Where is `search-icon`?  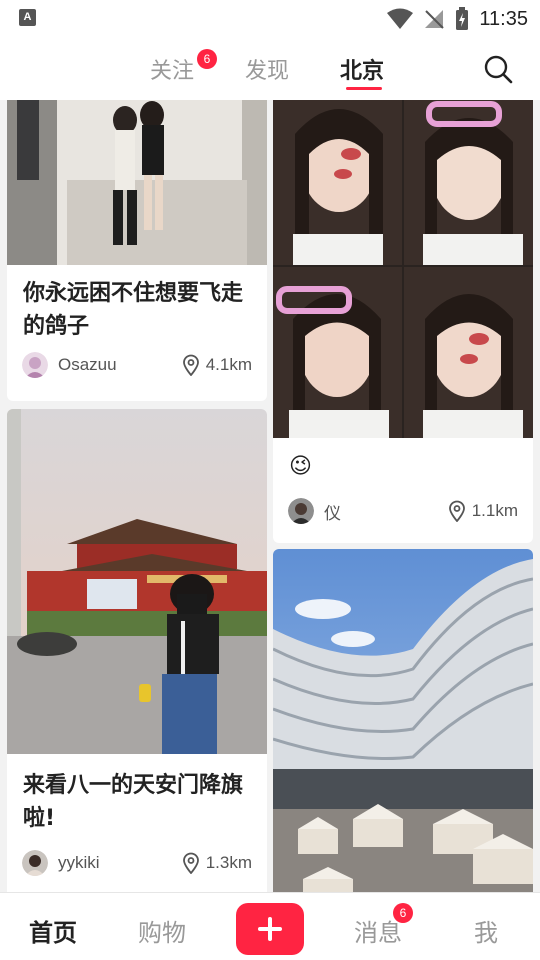
search-icon is located at coordinates (498, 69).